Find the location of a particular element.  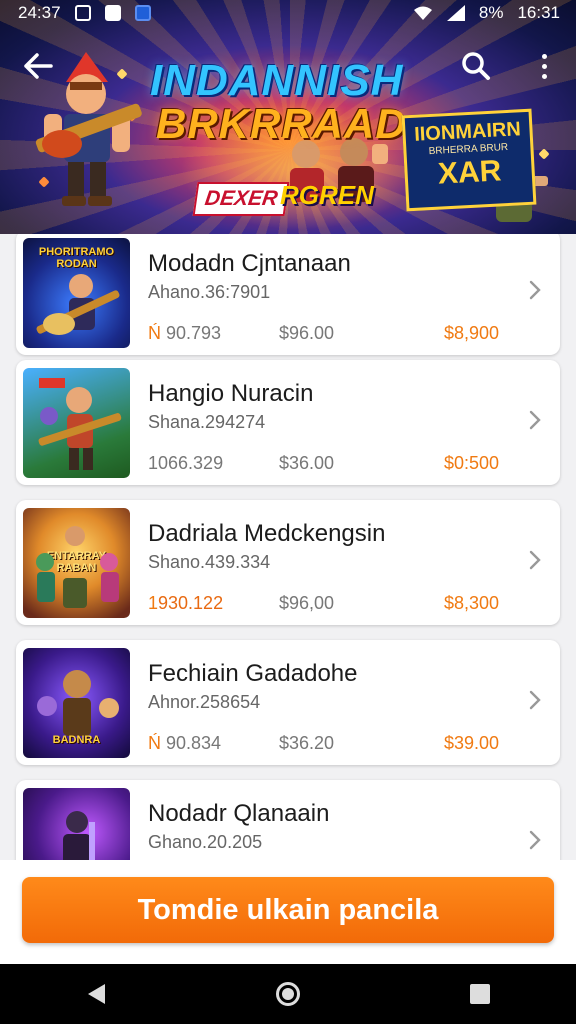

warrior-image is located at coordinates (80, 424).